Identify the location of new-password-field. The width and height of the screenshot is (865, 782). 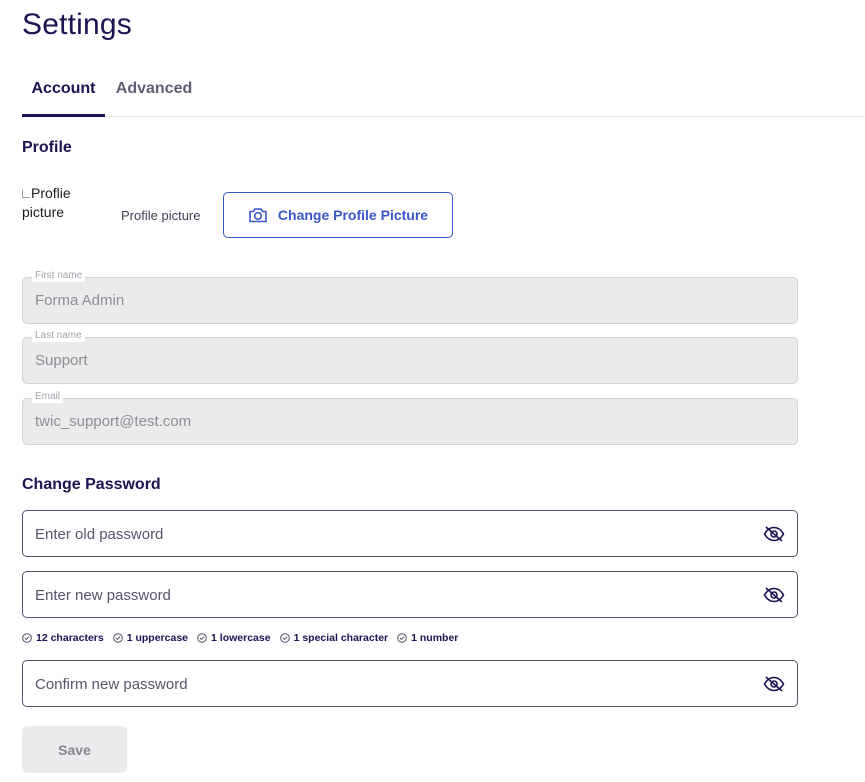
(410, 594).